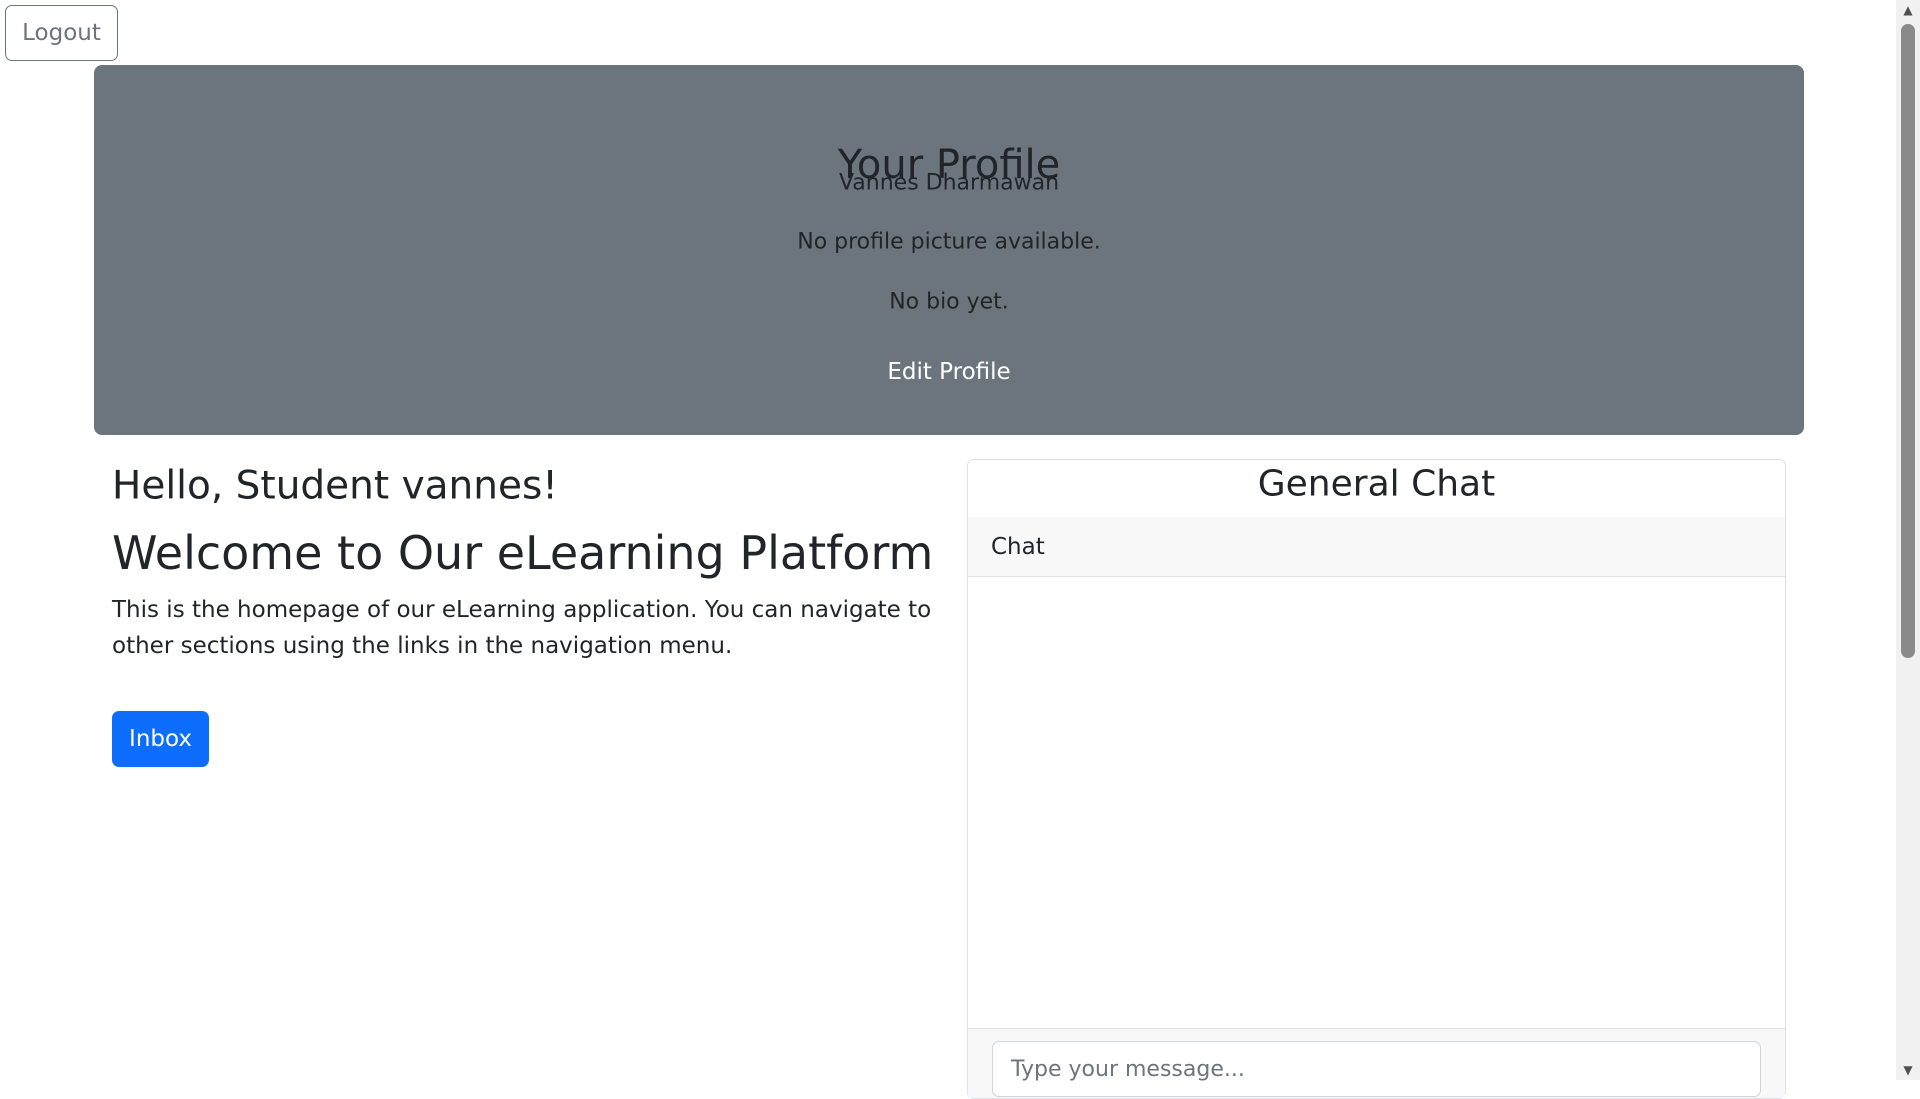 This screenshot has height=1099, width=1920. Describe the element at coordinates (160, 739) in the screenshot. I see `inbox-button: Inbox` at that location.